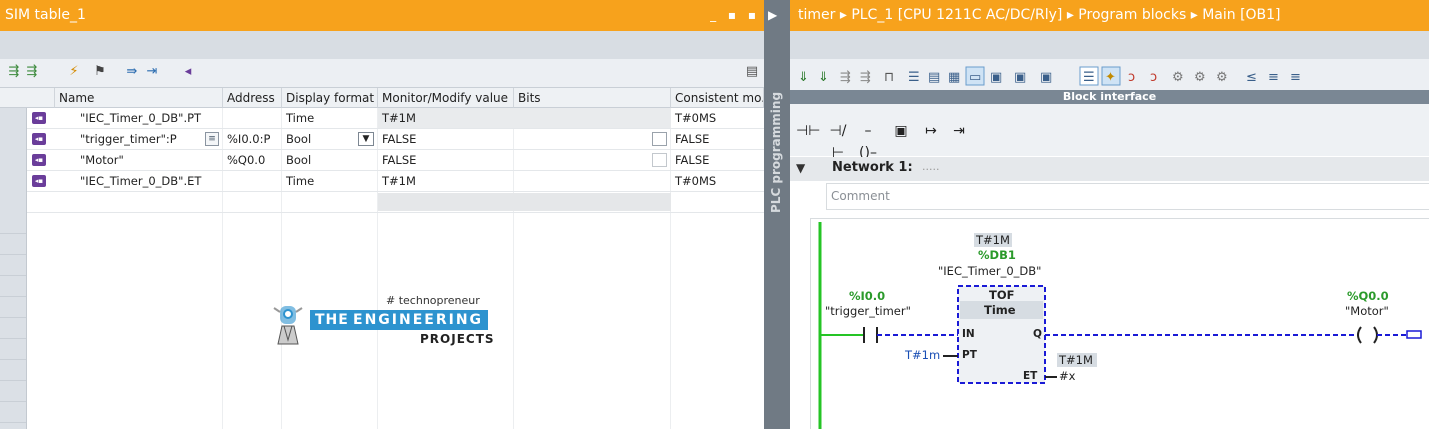 This screenshot has height=429, width=1429. What do you see at coordinates (188, 72) in the screenshot?
I see `tag-icon: ◂` at bounding box center [188, 72].